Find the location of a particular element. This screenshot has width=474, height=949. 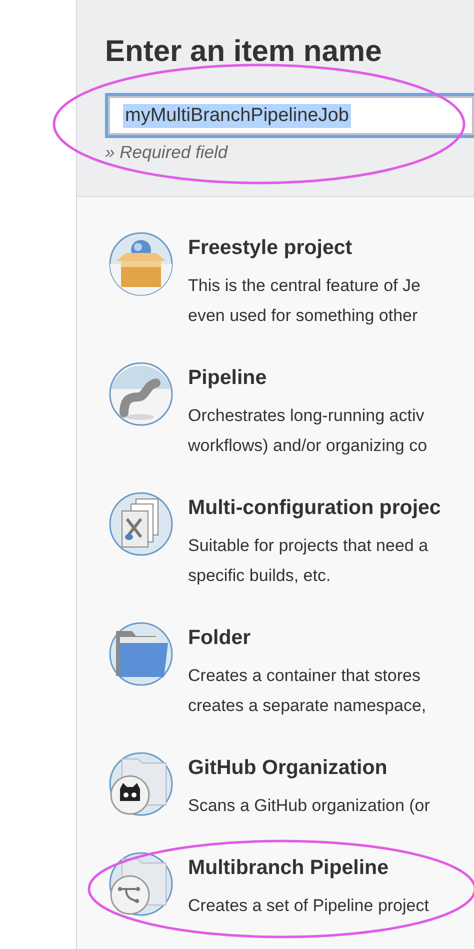

pipe-icon is located at coordinates (141, 394).